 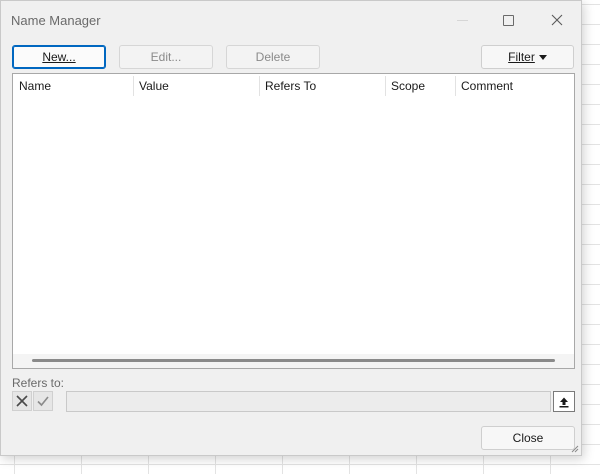 I want to click on minimize-button, so click(x=462, y=20).